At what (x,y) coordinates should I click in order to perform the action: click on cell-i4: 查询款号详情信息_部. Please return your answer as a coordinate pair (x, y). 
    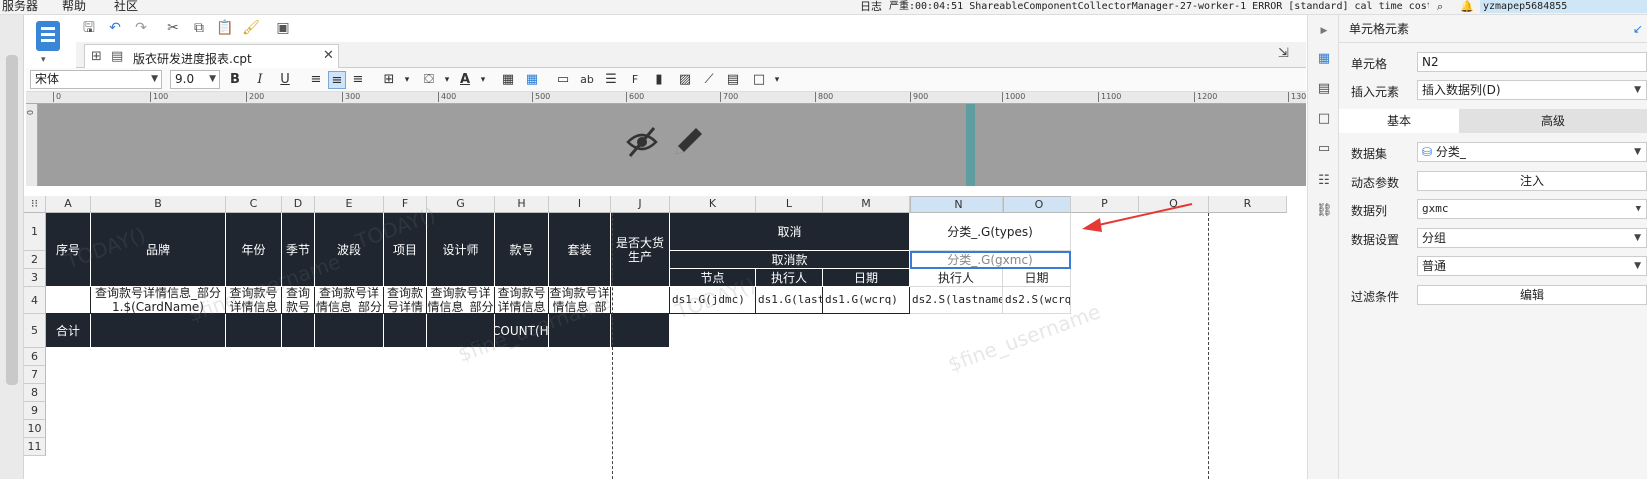
    Looking at the image, I should click on (580, 300).